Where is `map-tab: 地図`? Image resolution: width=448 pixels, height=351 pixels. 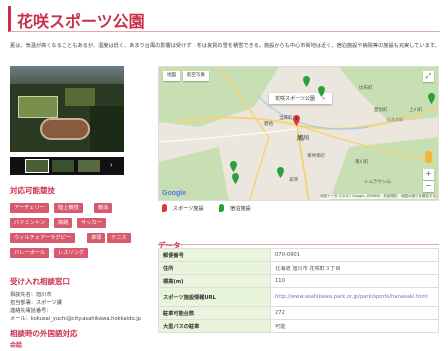 map-tab: 地図 is located at coordinates (171, 76).